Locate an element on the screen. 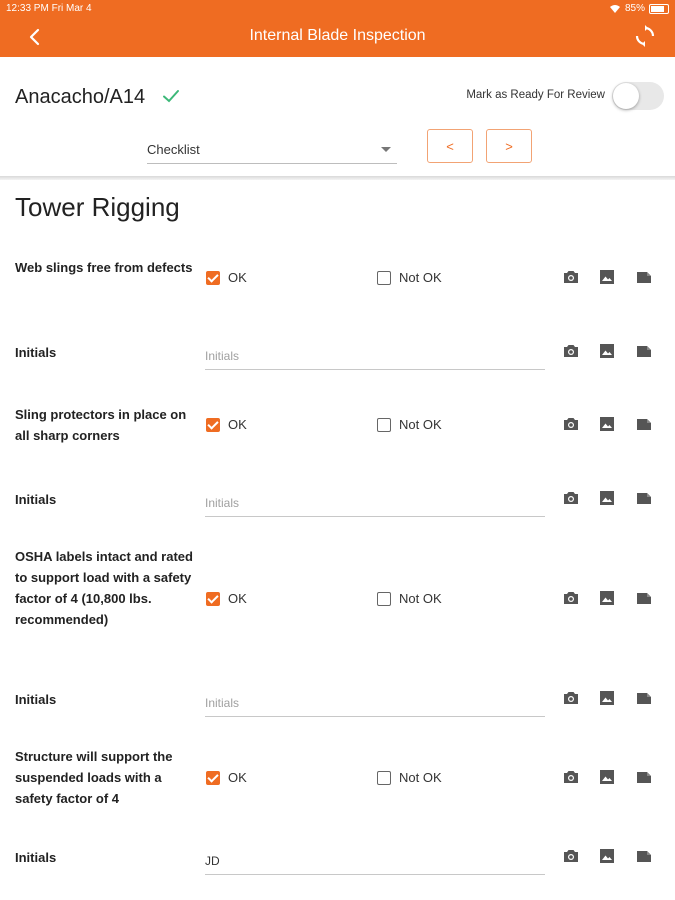 This screenshot has height=900, width=675. status-indicators: 85% is located at coordinates (639, 8).